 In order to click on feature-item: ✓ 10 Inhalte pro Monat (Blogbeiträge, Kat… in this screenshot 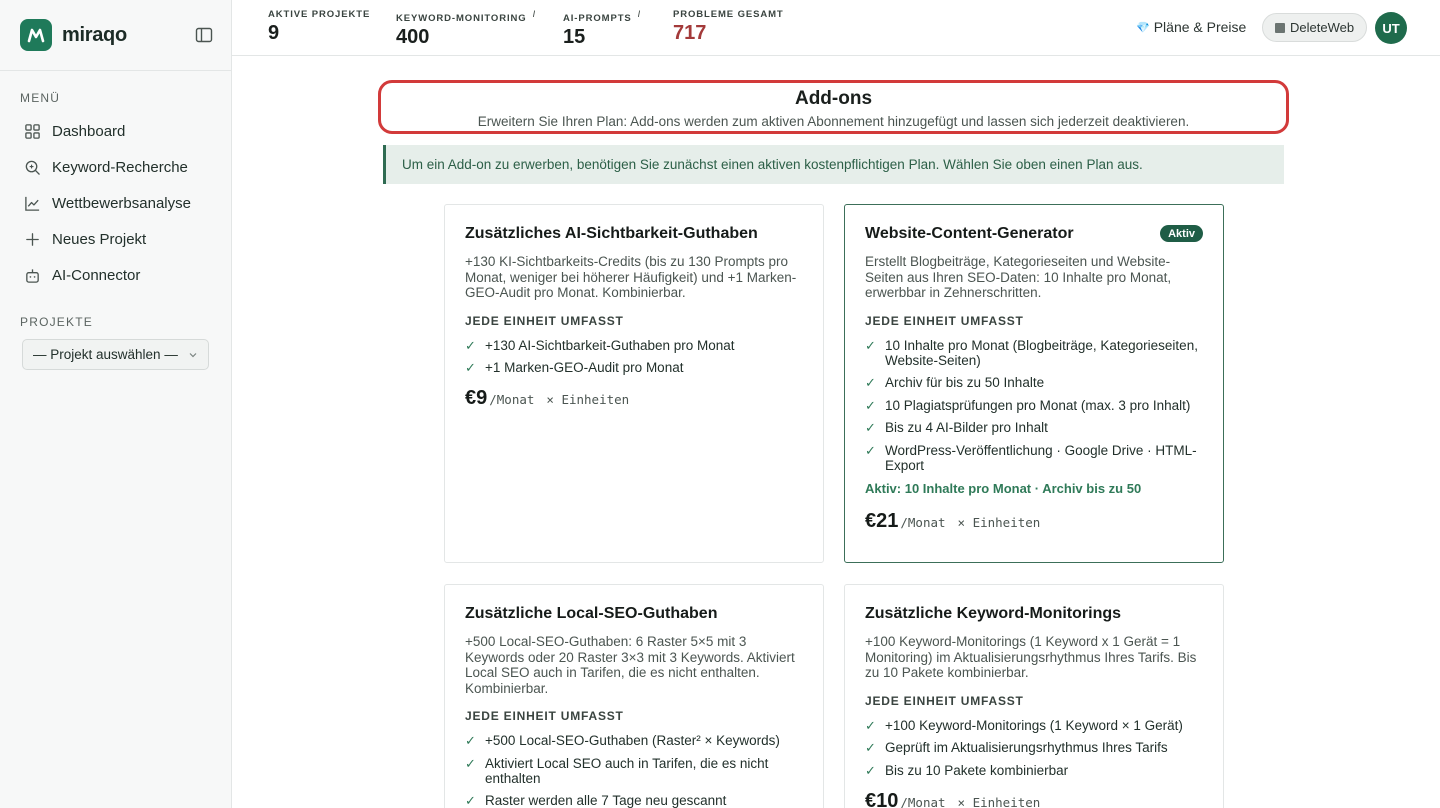, I will do `click(1031, 352)`.